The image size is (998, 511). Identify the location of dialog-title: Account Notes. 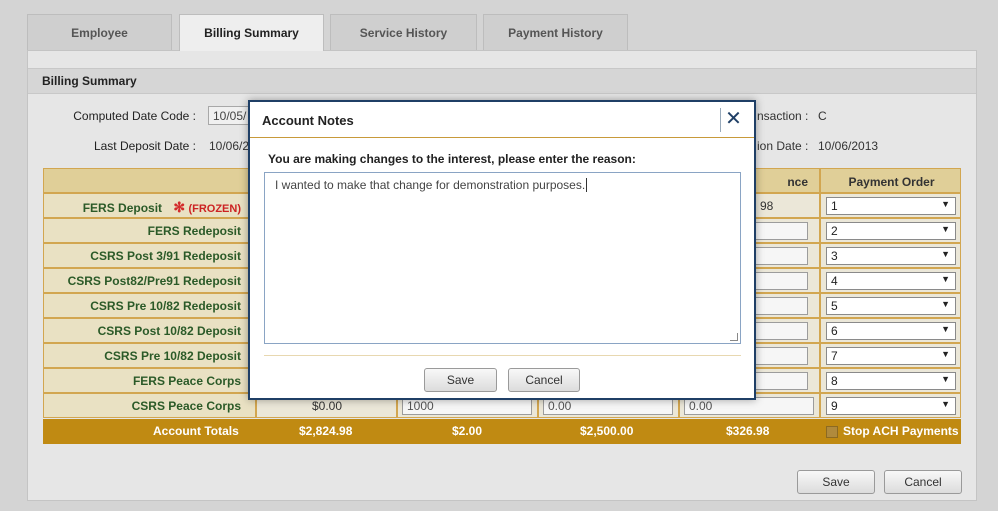
(308, 120).